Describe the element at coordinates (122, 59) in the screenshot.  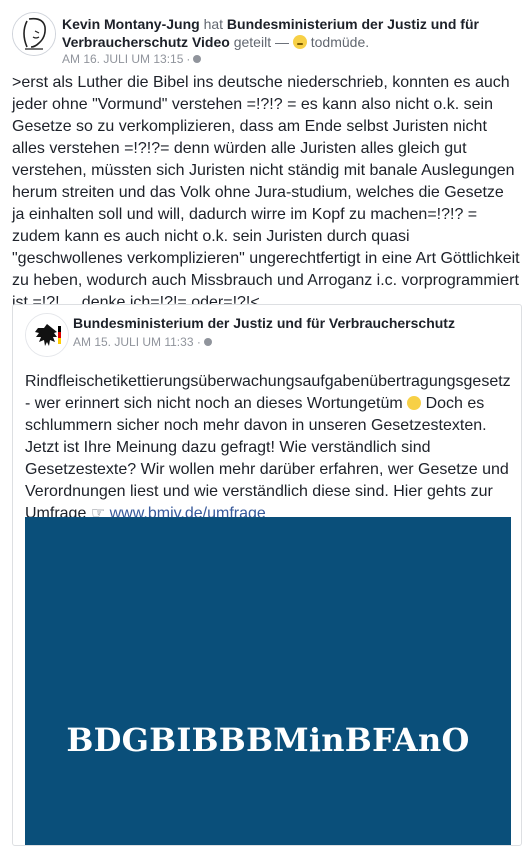
I see `post-date: AM 16. JULI UM 13:15` at that location.